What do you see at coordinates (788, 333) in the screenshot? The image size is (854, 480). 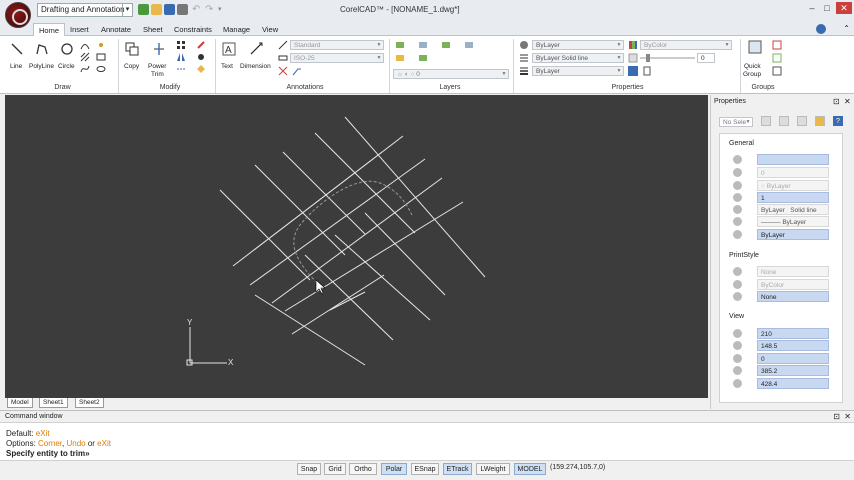 I see `prop-row-center-x: 210` at bounding box center [788, 333].